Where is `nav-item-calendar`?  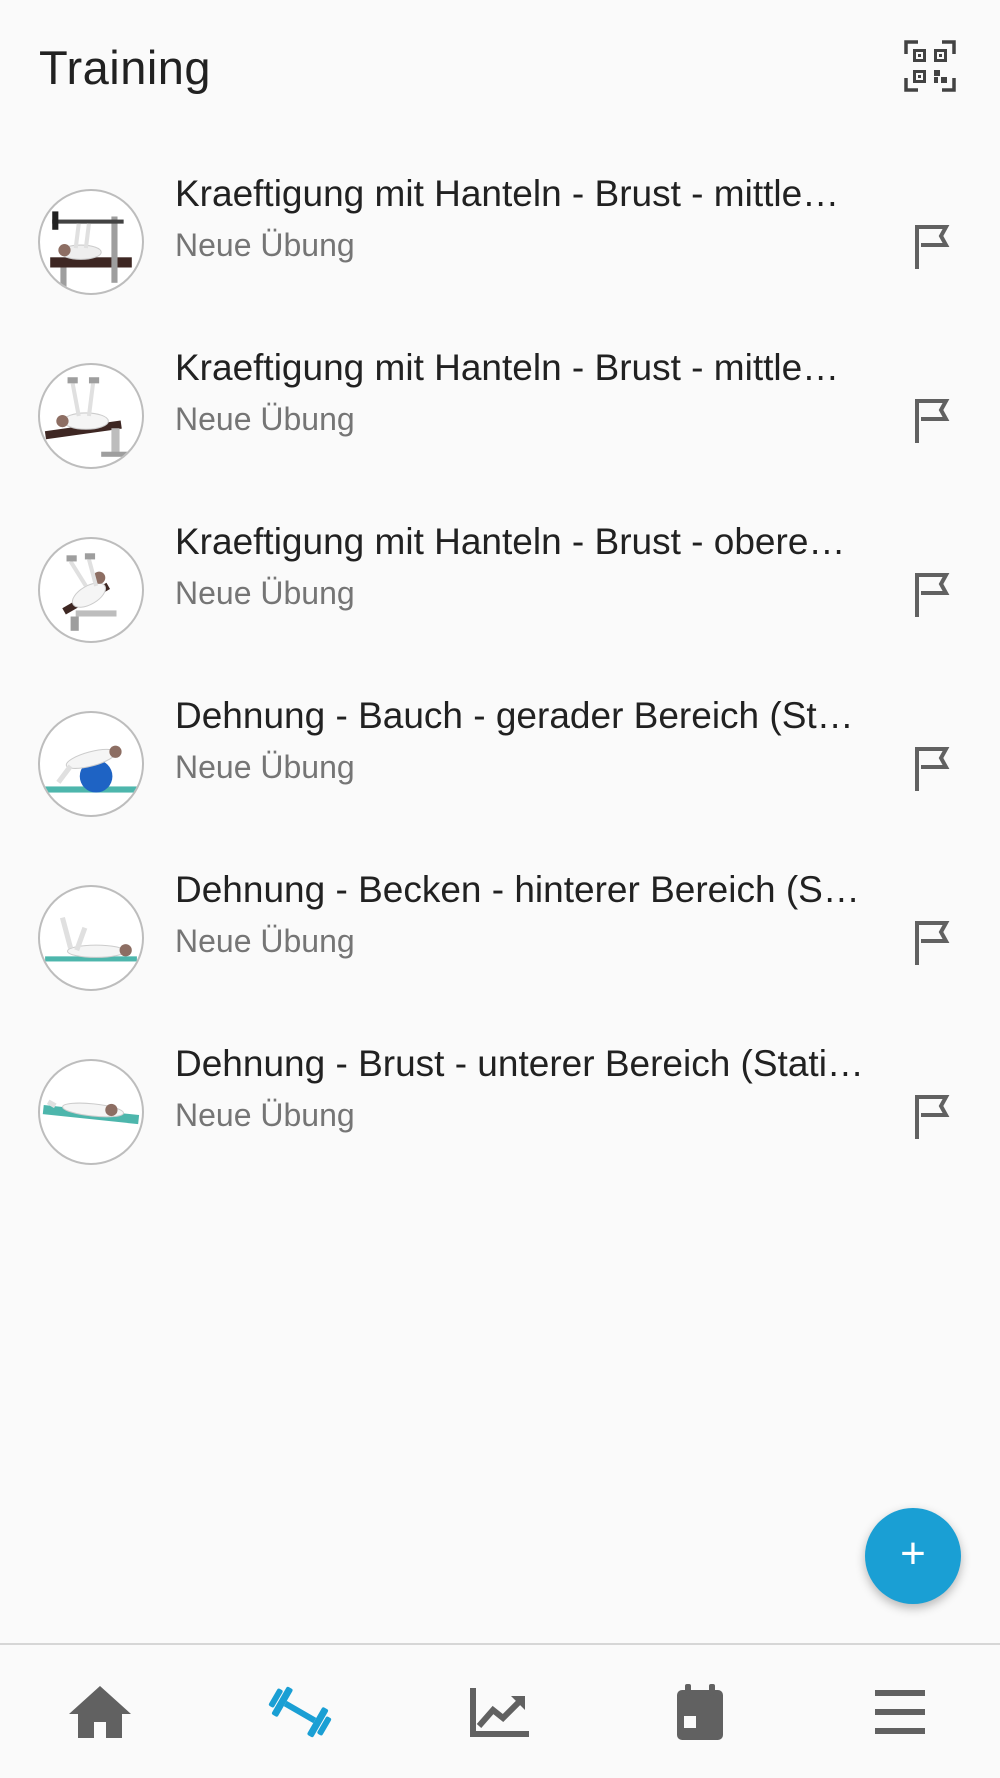
nav-item-calendar is located at coordinates (700, 1712).